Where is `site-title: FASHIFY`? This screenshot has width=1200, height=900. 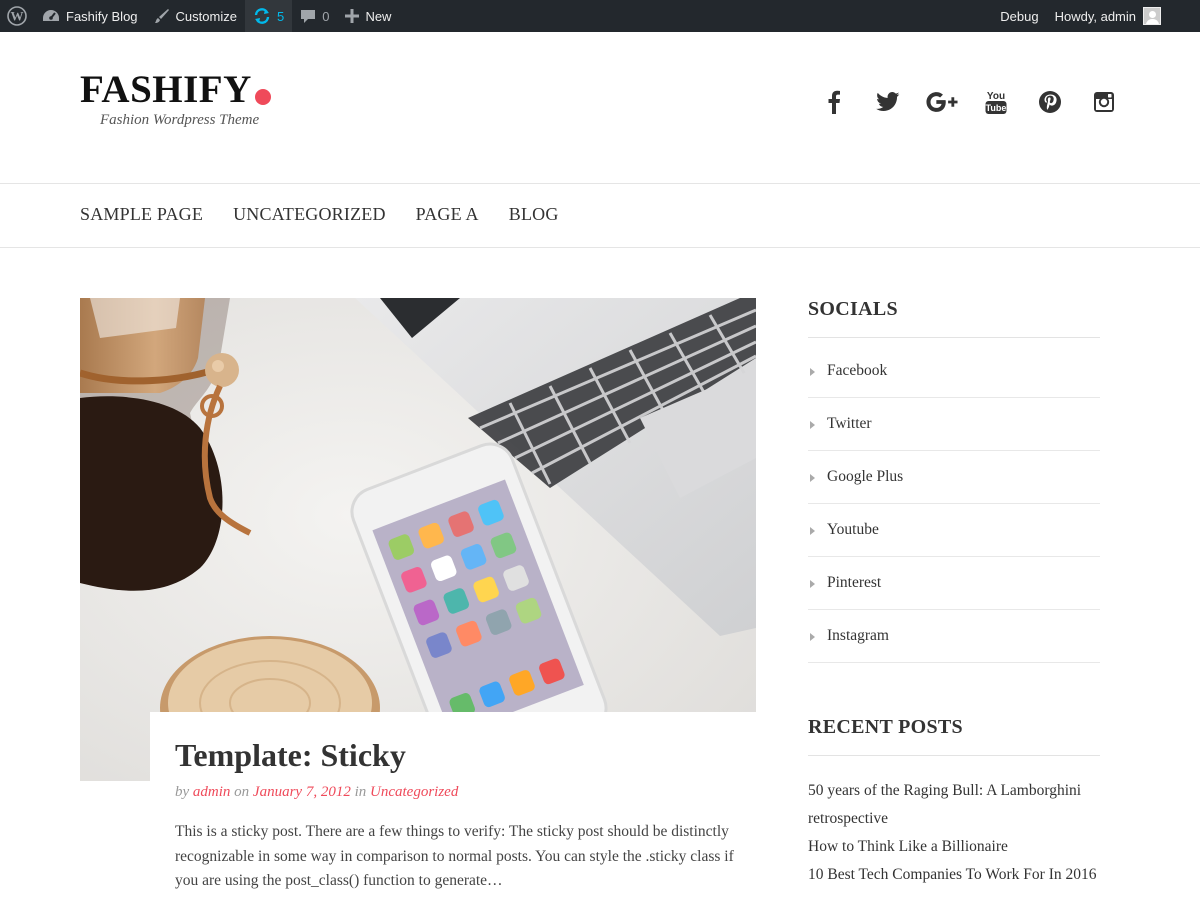
site-title: FASHIFY is located at coordinates (175, 89).